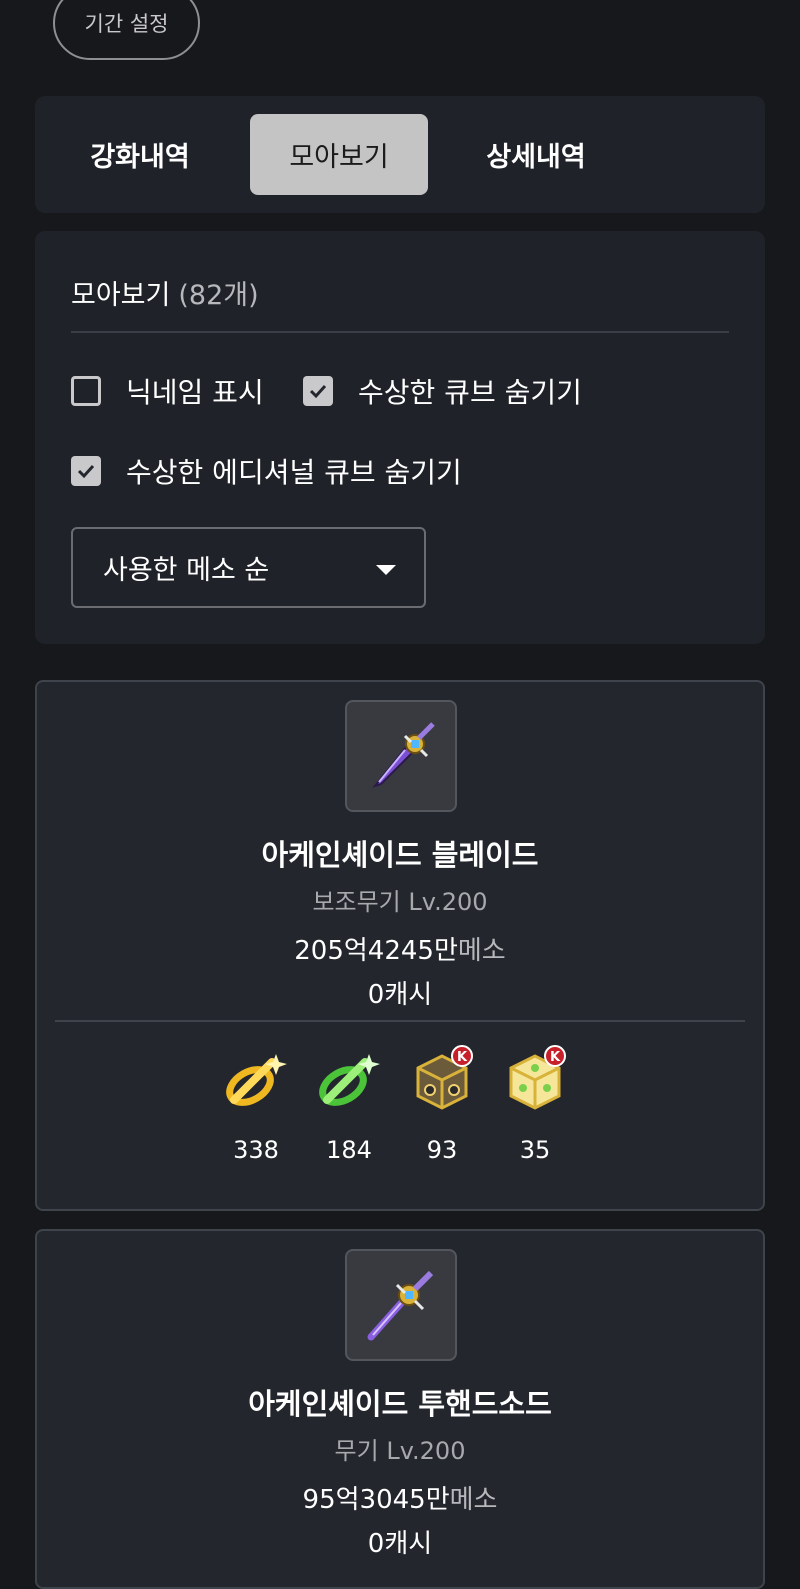 Image resolution: width=800 pixels, height=1589 pixels. I want to click on two-handed-sword-icon, so click(400, 1305).